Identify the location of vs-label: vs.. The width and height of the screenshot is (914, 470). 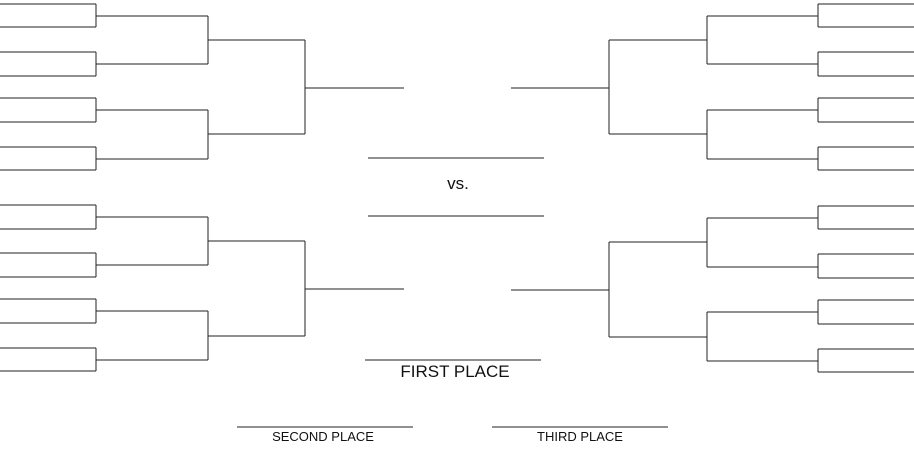
(458, 183).